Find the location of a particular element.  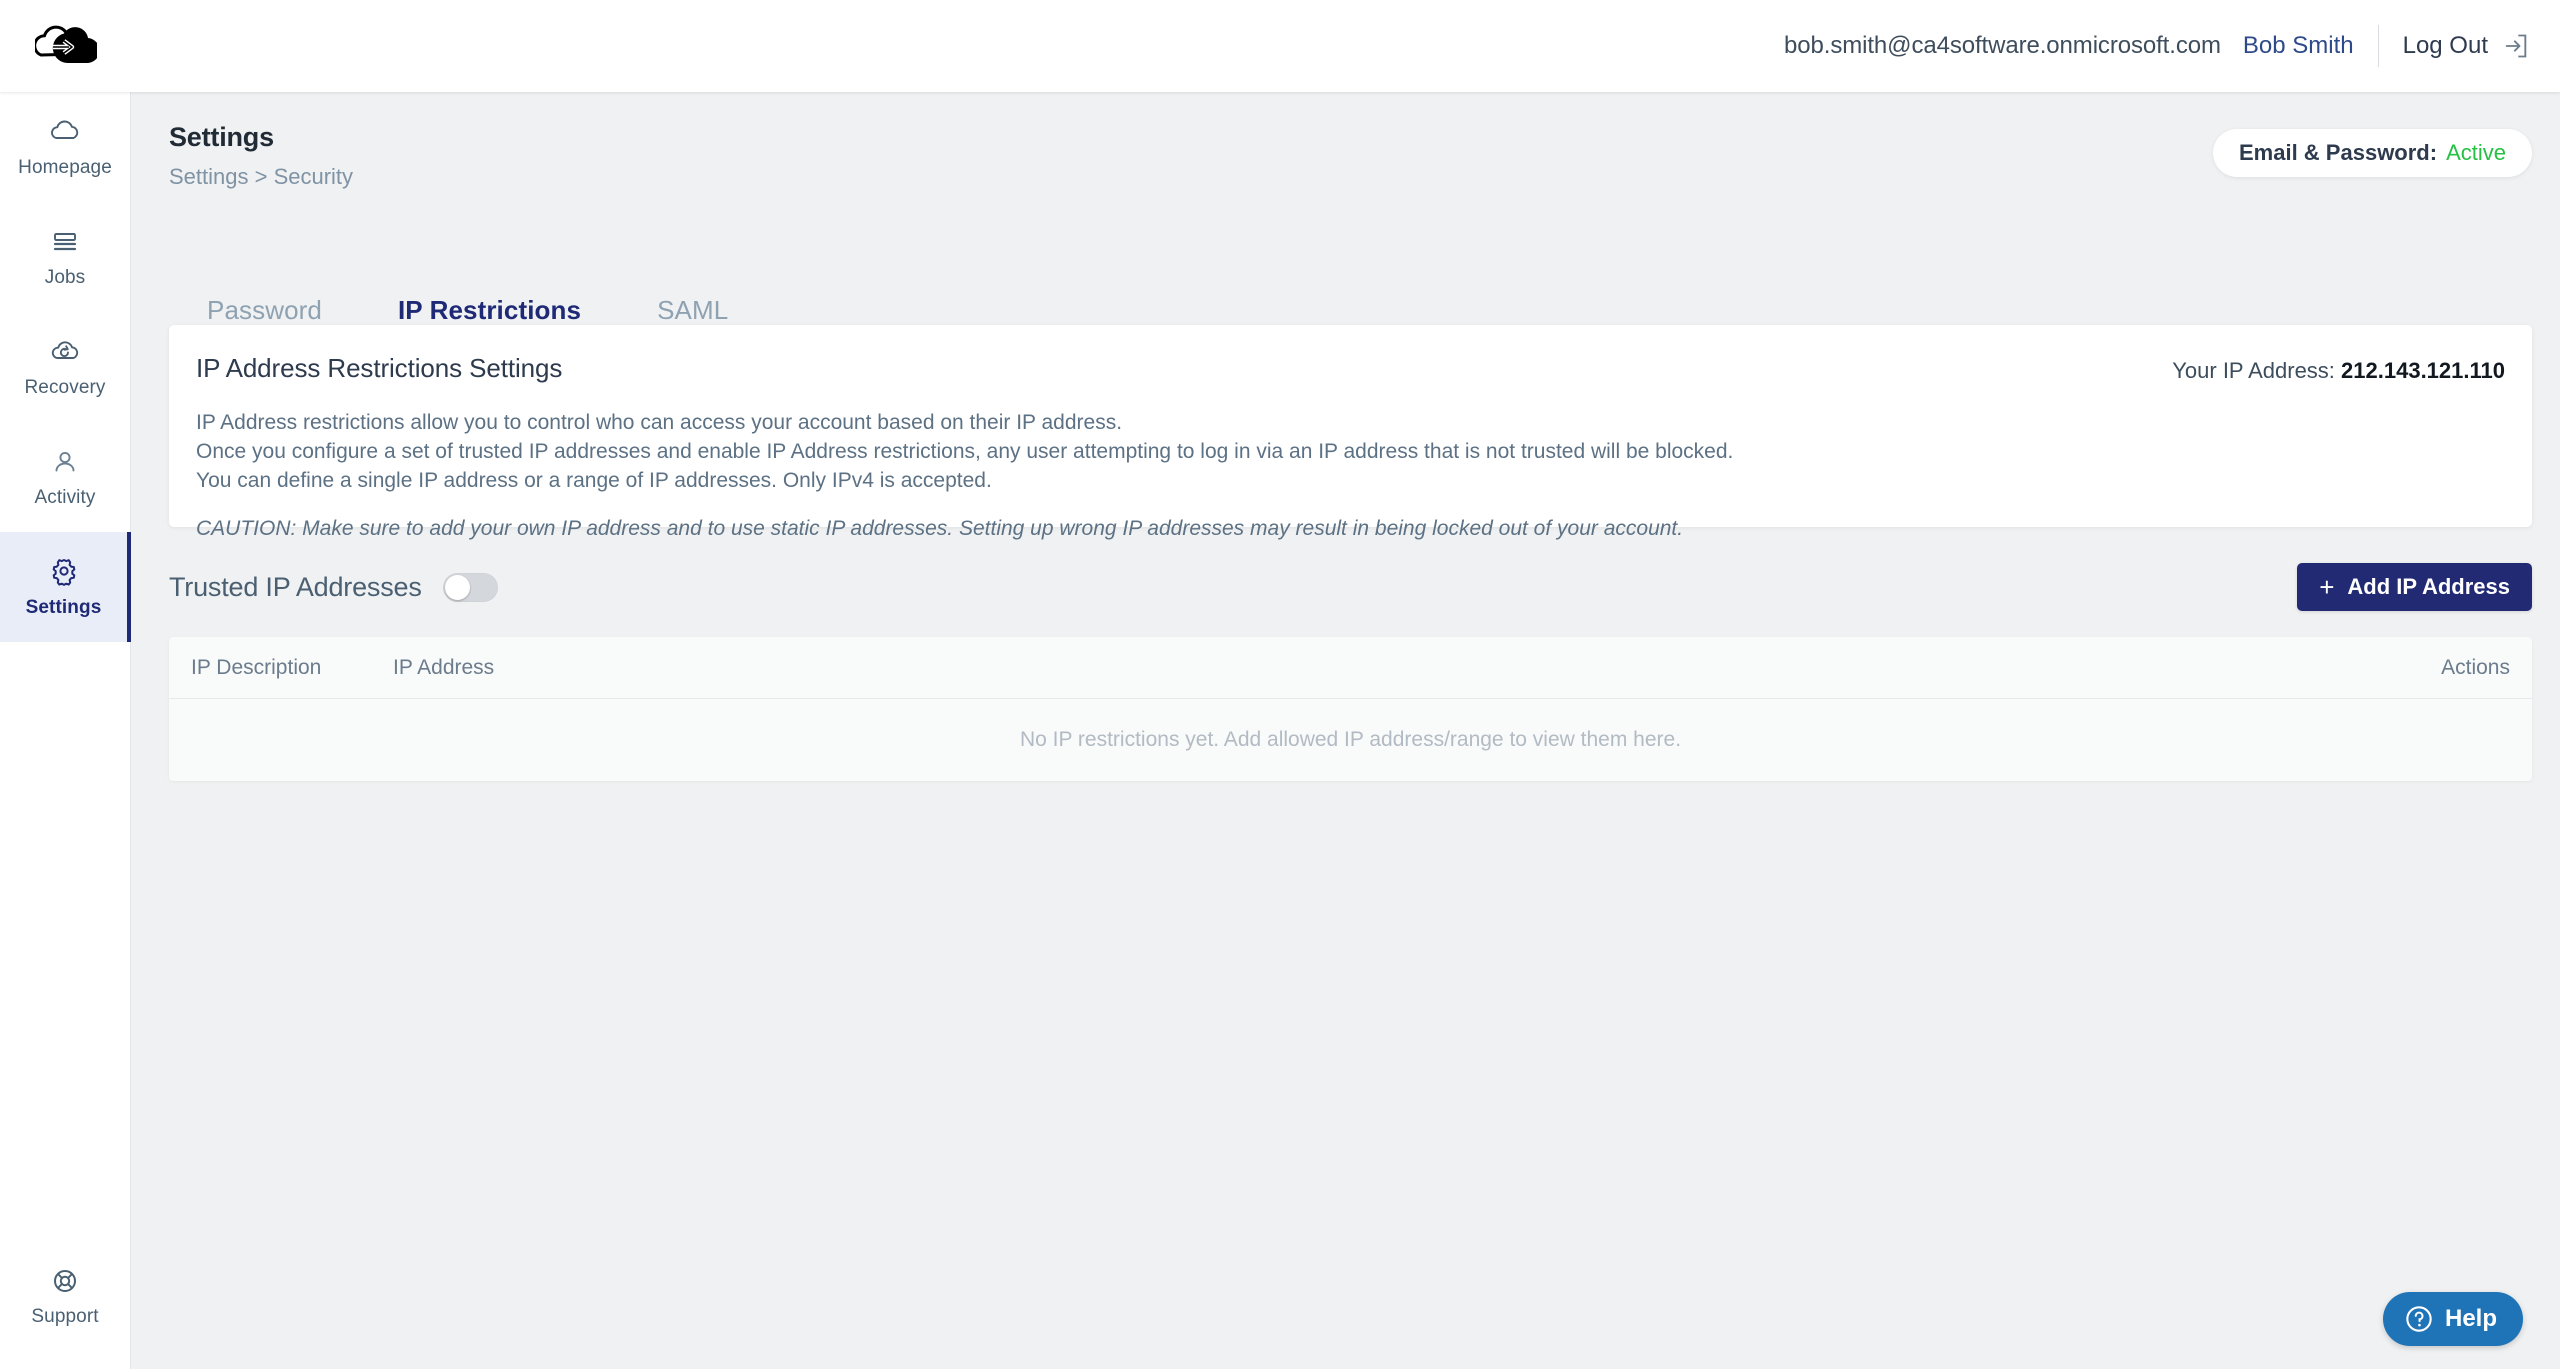

page-header: Settings Settings > Security is located at coordinates (261, 156).